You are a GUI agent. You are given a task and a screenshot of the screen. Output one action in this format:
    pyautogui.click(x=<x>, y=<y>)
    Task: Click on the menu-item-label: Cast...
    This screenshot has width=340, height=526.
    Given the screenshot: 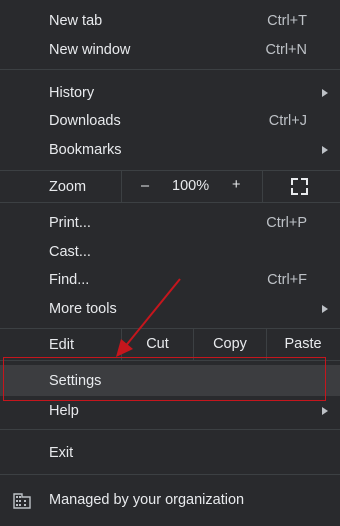 What is the action you would take?
    pyautogui.click(x=70, y=251)
    